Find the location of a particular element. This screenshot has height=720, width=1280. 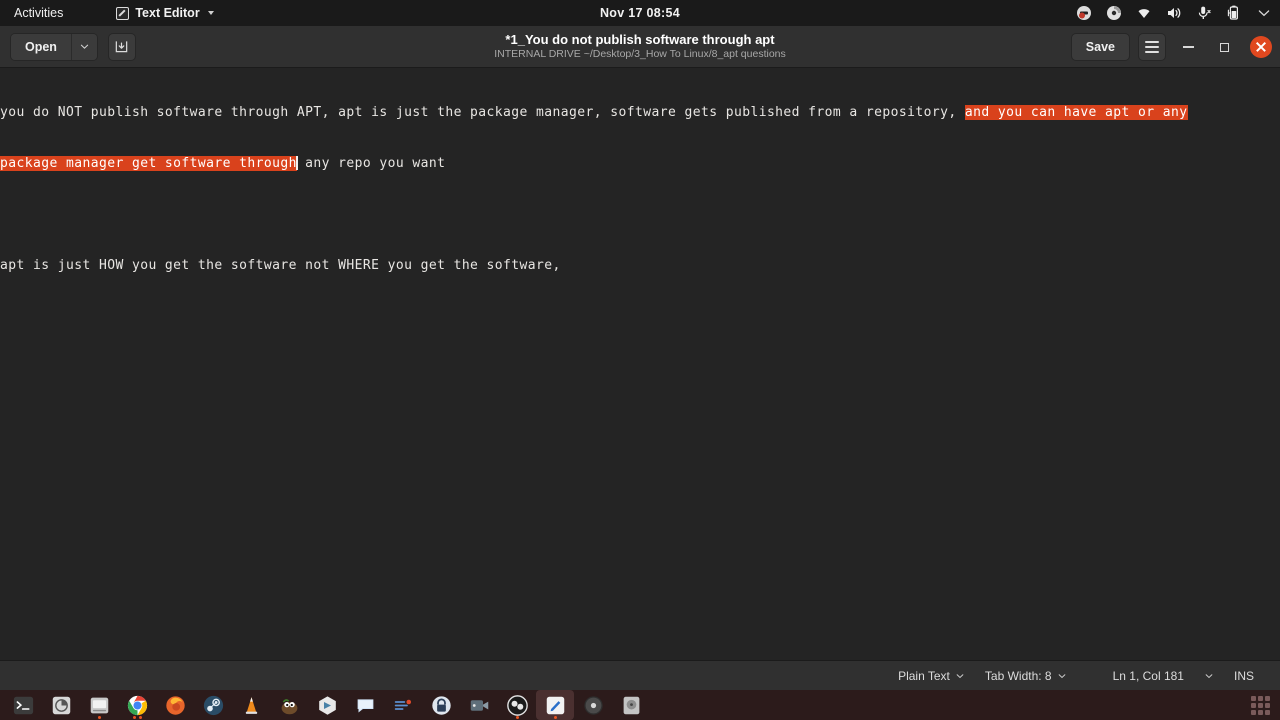

obs-studio-icon is located at coordinates (517, 705).